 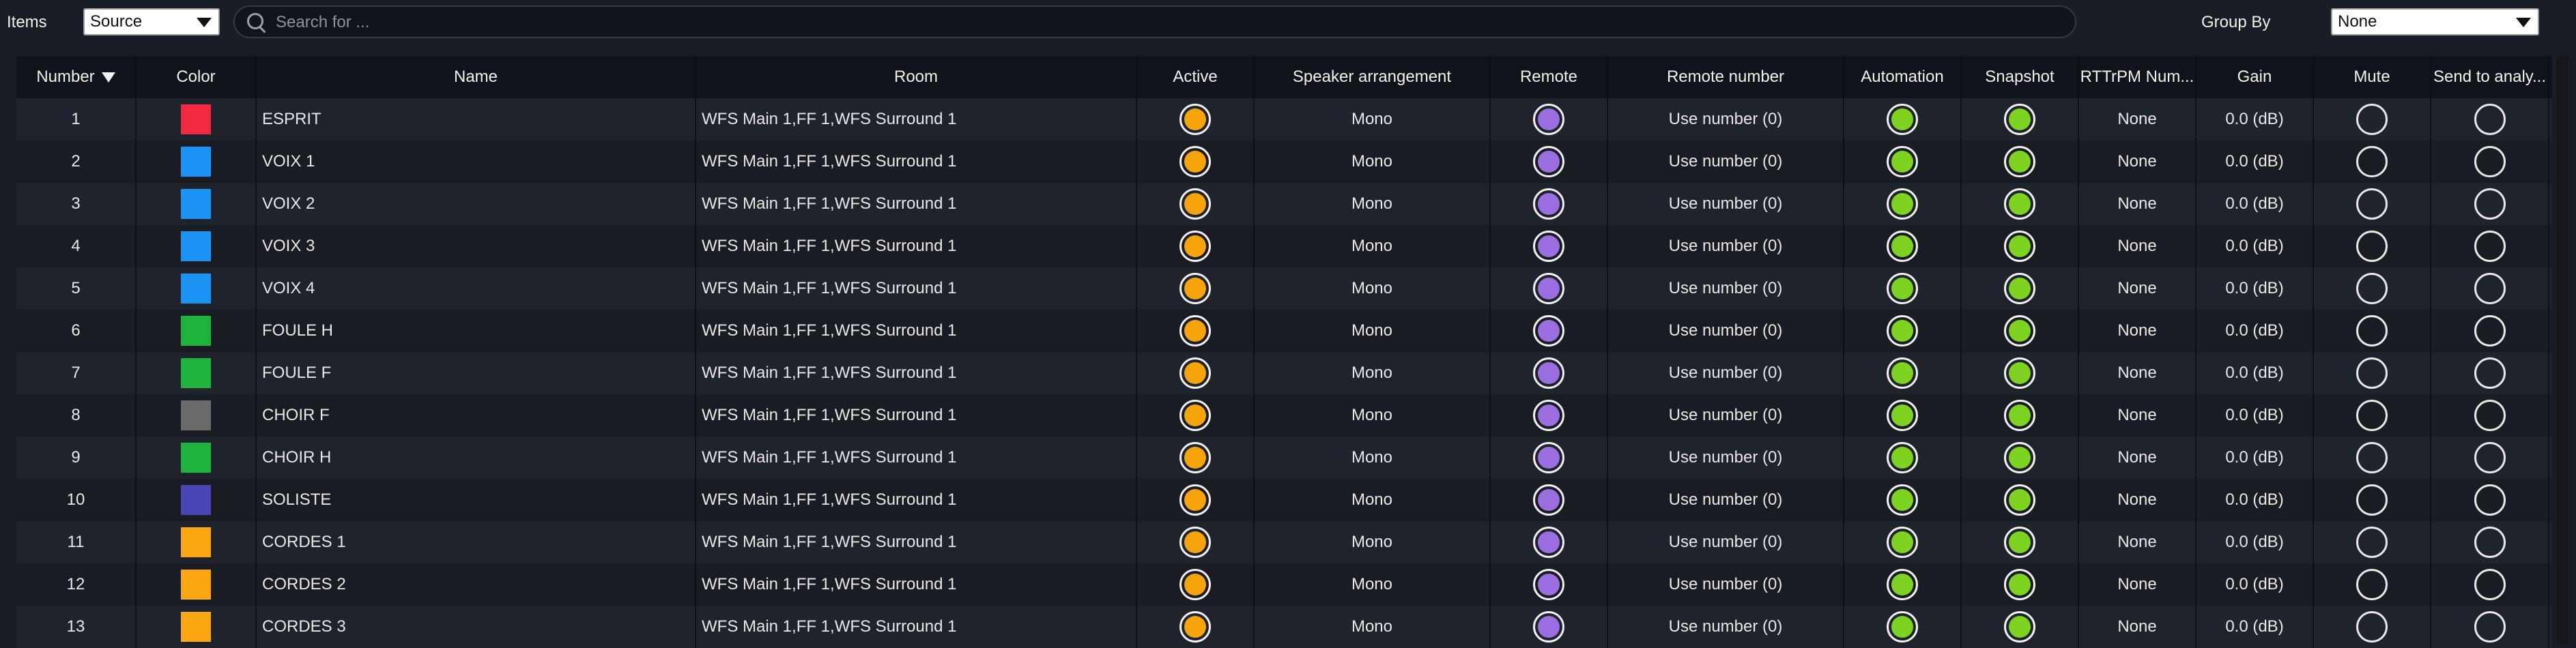 I want to click on column-header-snapshot: Snapshot, so click(x=2020, y=77).